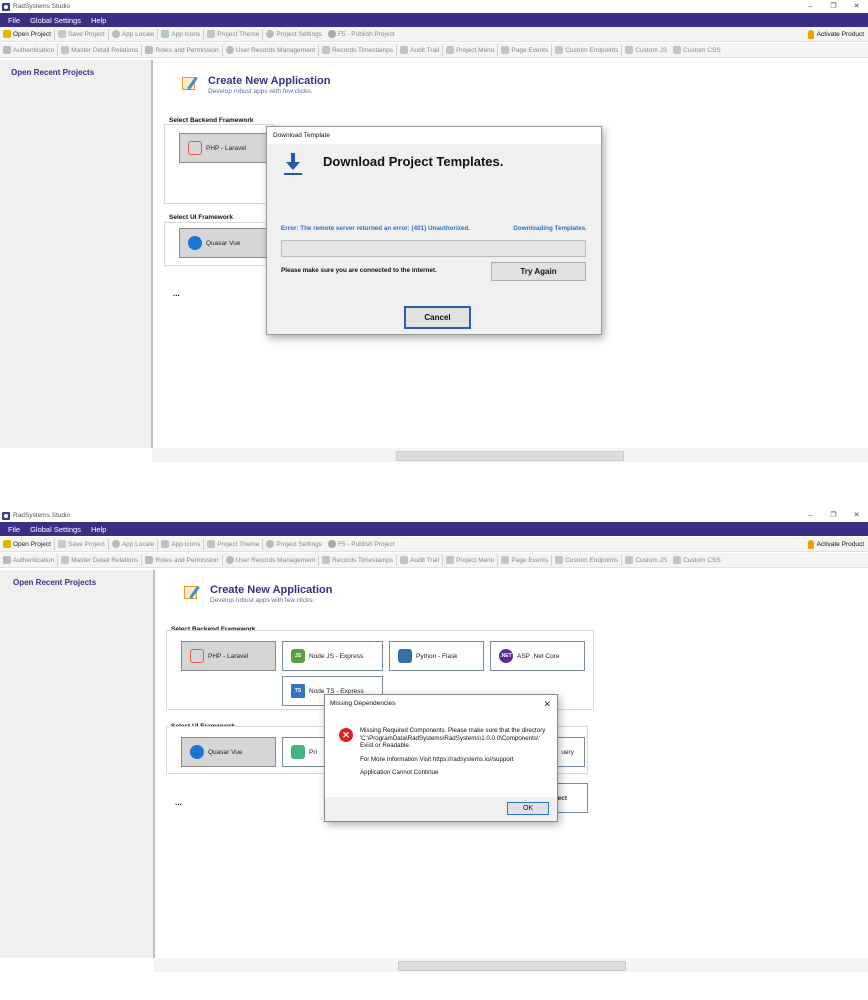 The width and height of the screenshot is (868, 1000). What do you see at coordinates (6, 6) in the screenshot?
I see `app-icon` at bounding box center [6, 6].